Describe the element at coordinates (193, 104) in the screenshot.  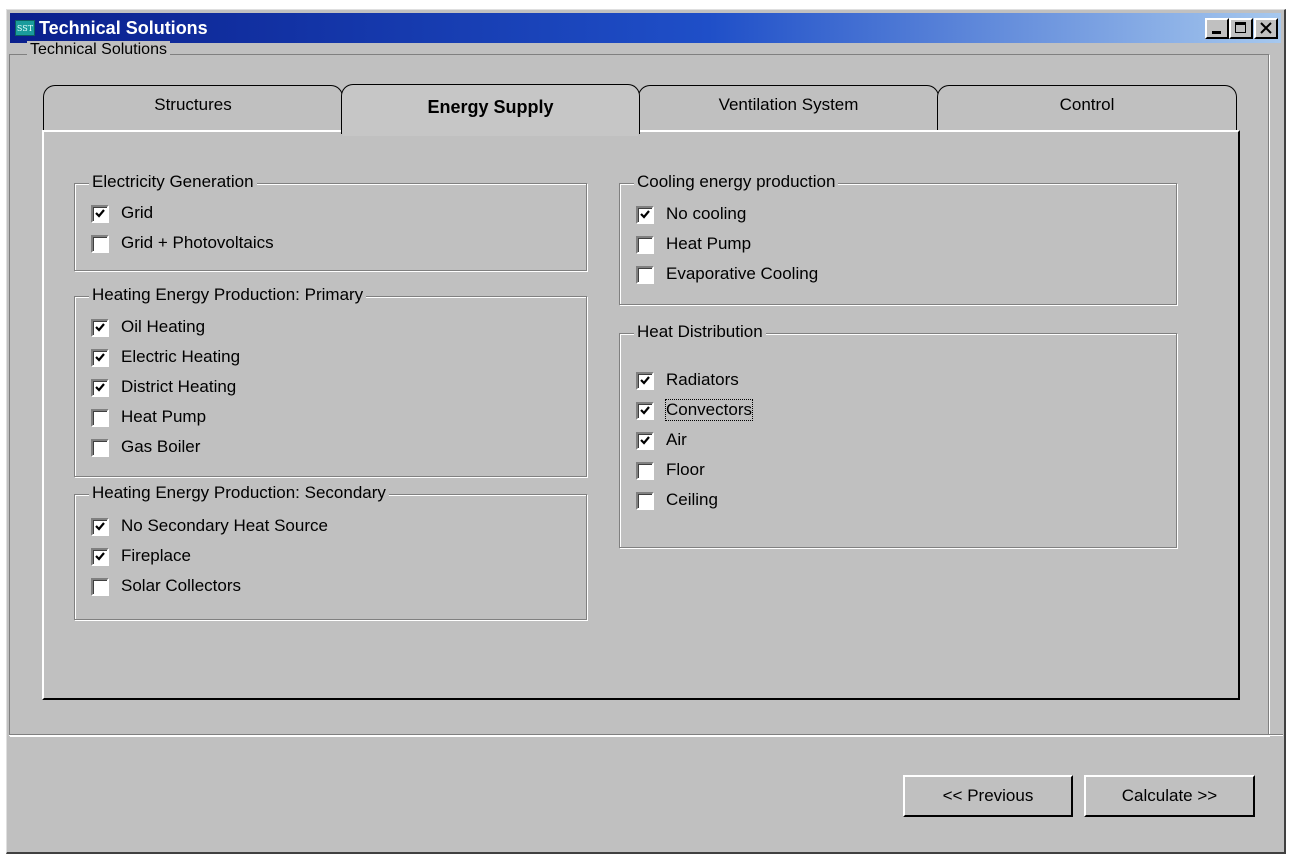
I see `tab-label: Structures` at that location.